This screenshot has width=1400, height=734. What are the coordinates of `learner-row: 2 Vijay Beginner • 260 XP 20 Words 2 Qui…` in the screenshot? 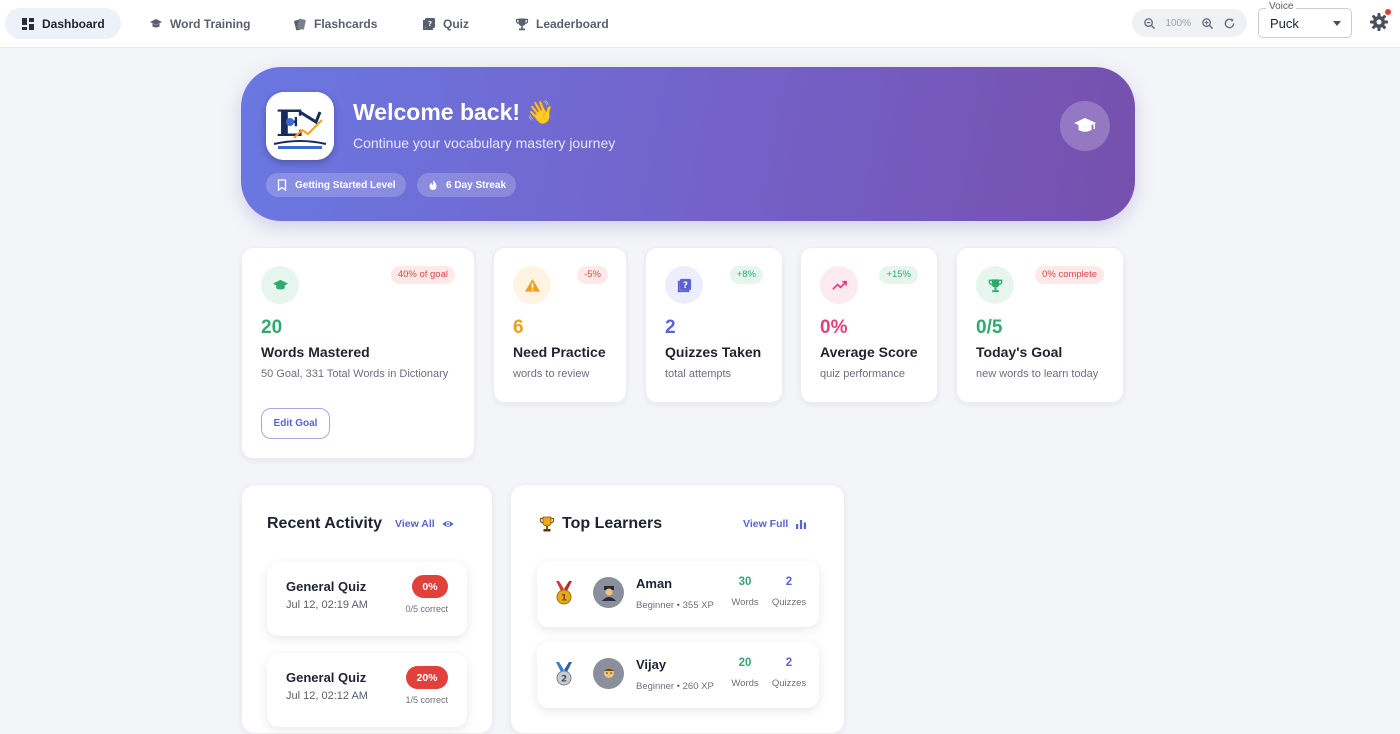 It's located at (678, 675).